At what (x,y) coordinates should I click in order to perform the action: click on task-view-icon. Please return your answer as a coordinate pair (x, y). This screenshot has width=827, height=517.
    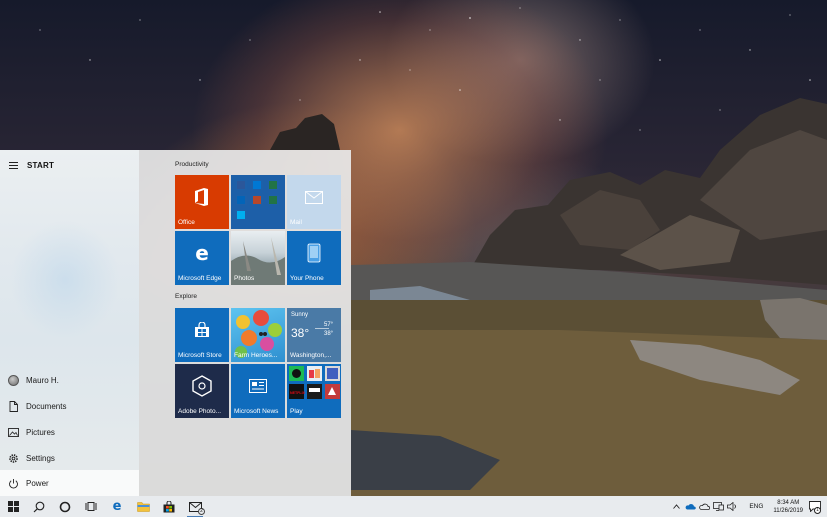
    Looking at the image, I should click on (91, 506).